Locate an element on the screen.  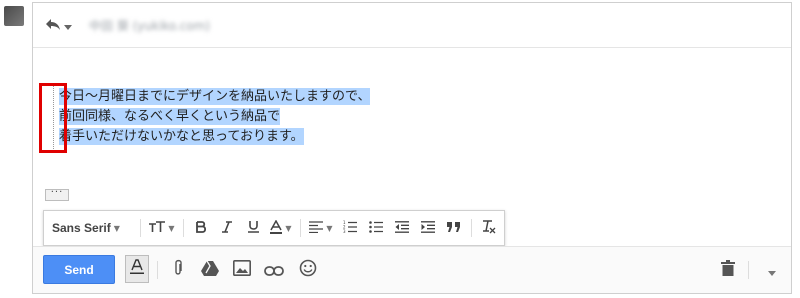
reply-icon is located at coordinates (53, 25).